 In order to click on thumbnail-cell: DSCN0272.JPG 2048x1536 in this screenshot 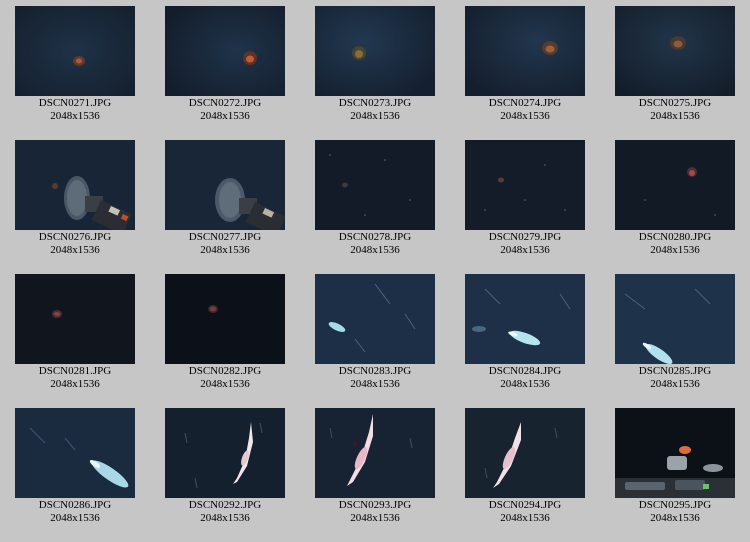, I will do `click(225, 67)`.